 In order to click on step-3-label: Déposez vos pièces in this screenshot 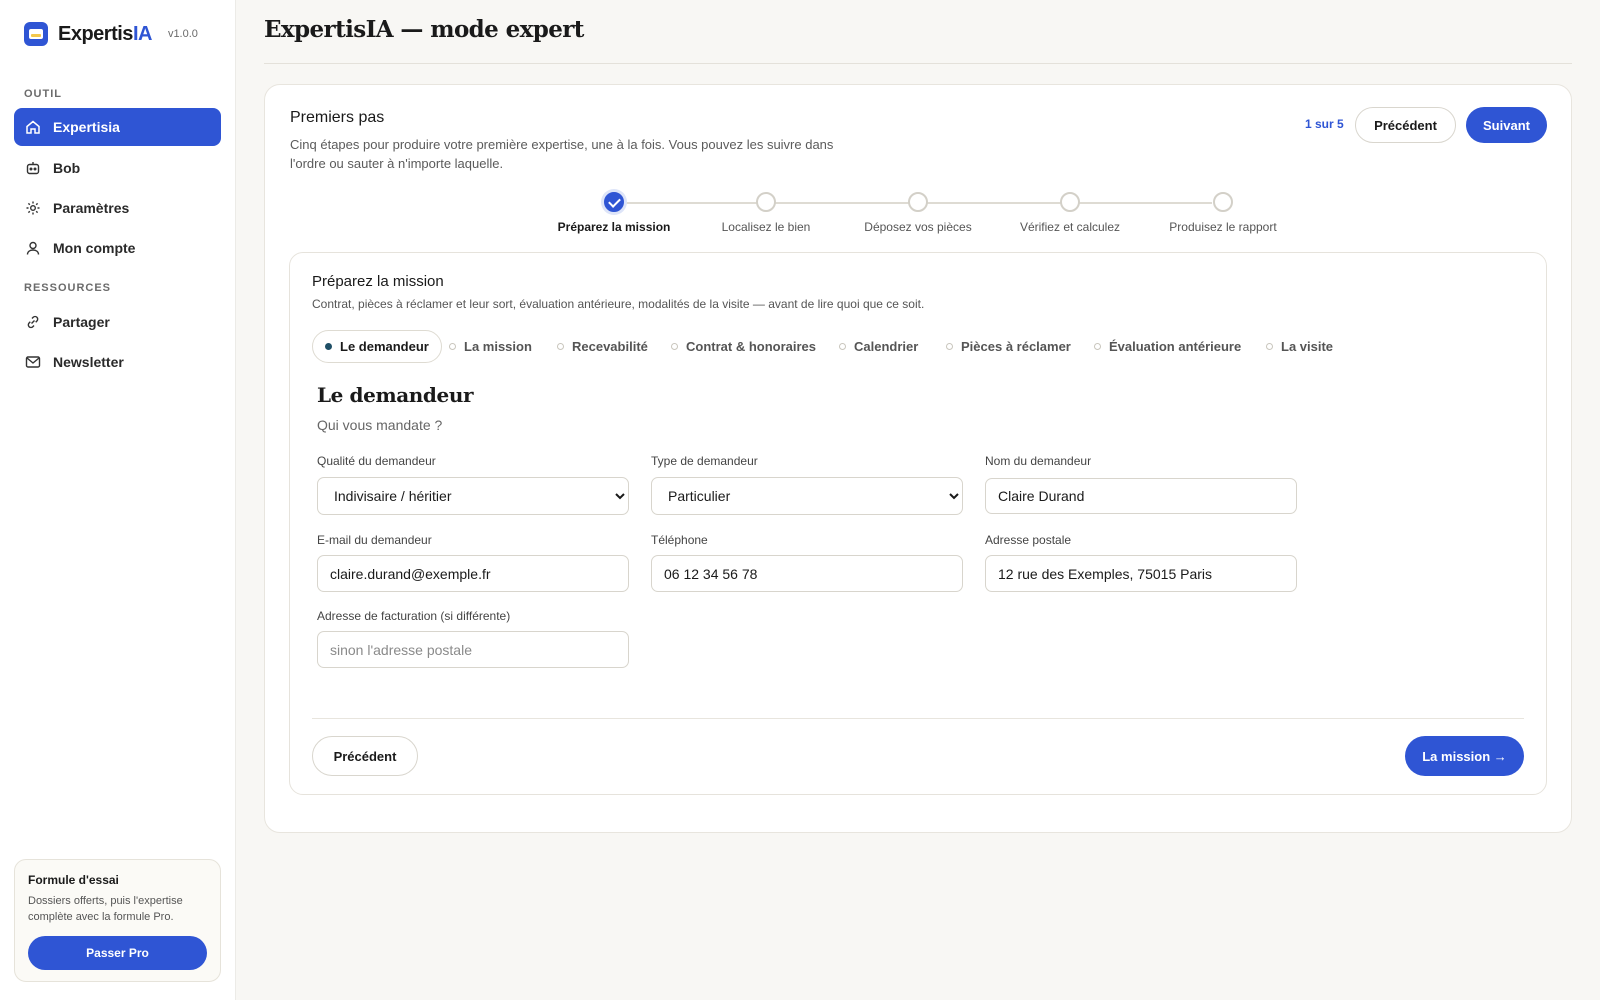, I will do `click(918, 227)`.